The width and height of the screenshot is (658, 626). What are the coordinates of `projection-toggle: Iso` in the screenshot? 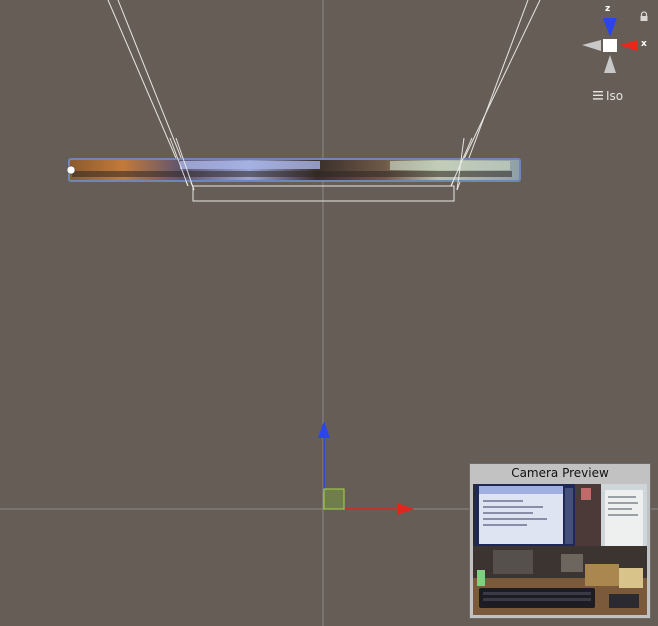 It's located at (608, 96).